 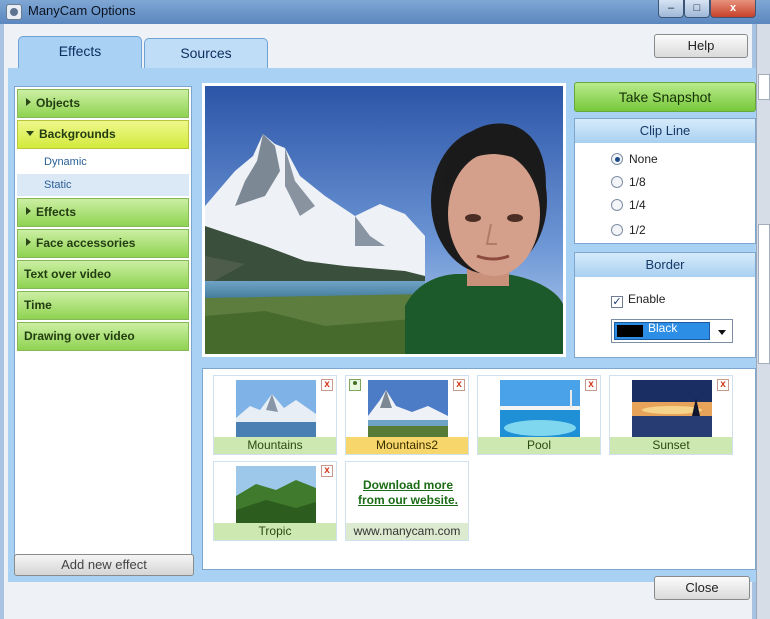 What do you see at coordinates (665, 131) in the screenshot?
I see `clip-line-title: Clip Line` at bounding box center [665, 131].